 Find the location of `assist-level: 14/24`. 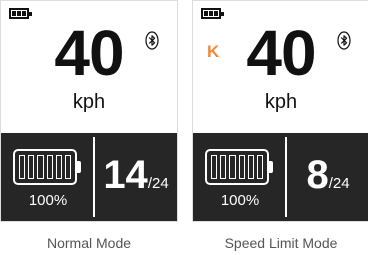

assist-level: 14/24 is located at coordinates (136, 175).